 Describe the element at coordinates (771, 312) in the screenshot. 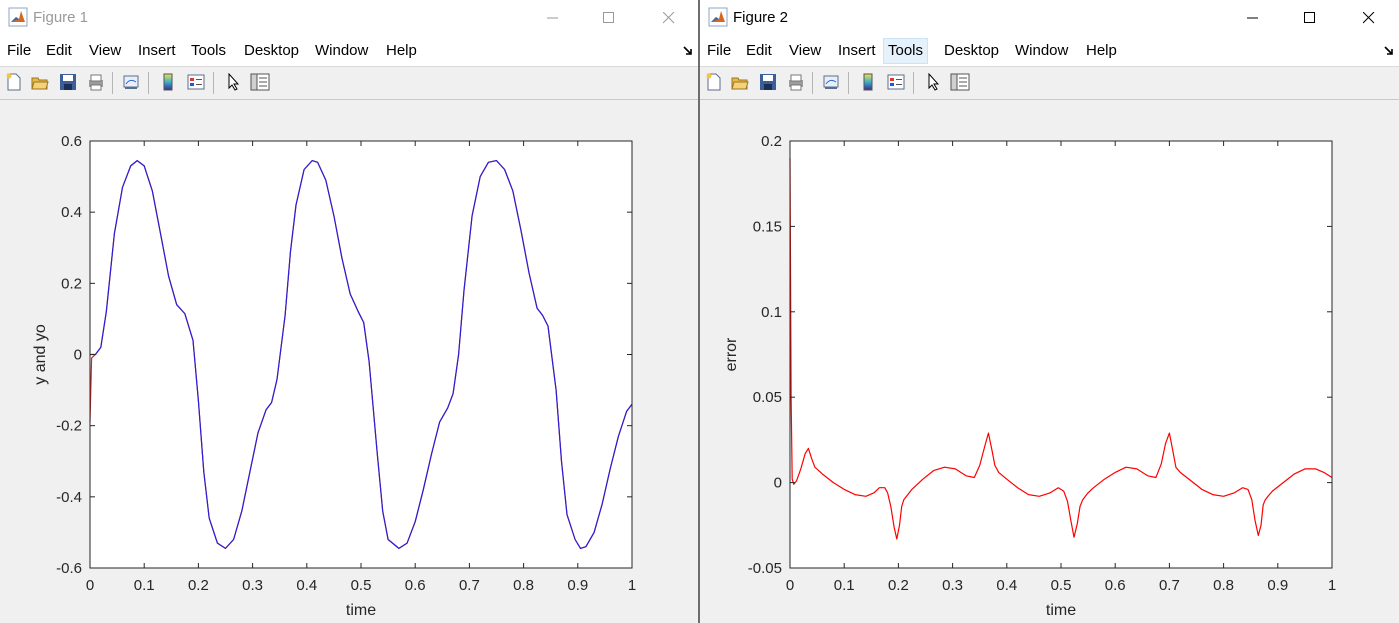

I see `y-tick-label: 0.1` at that location.